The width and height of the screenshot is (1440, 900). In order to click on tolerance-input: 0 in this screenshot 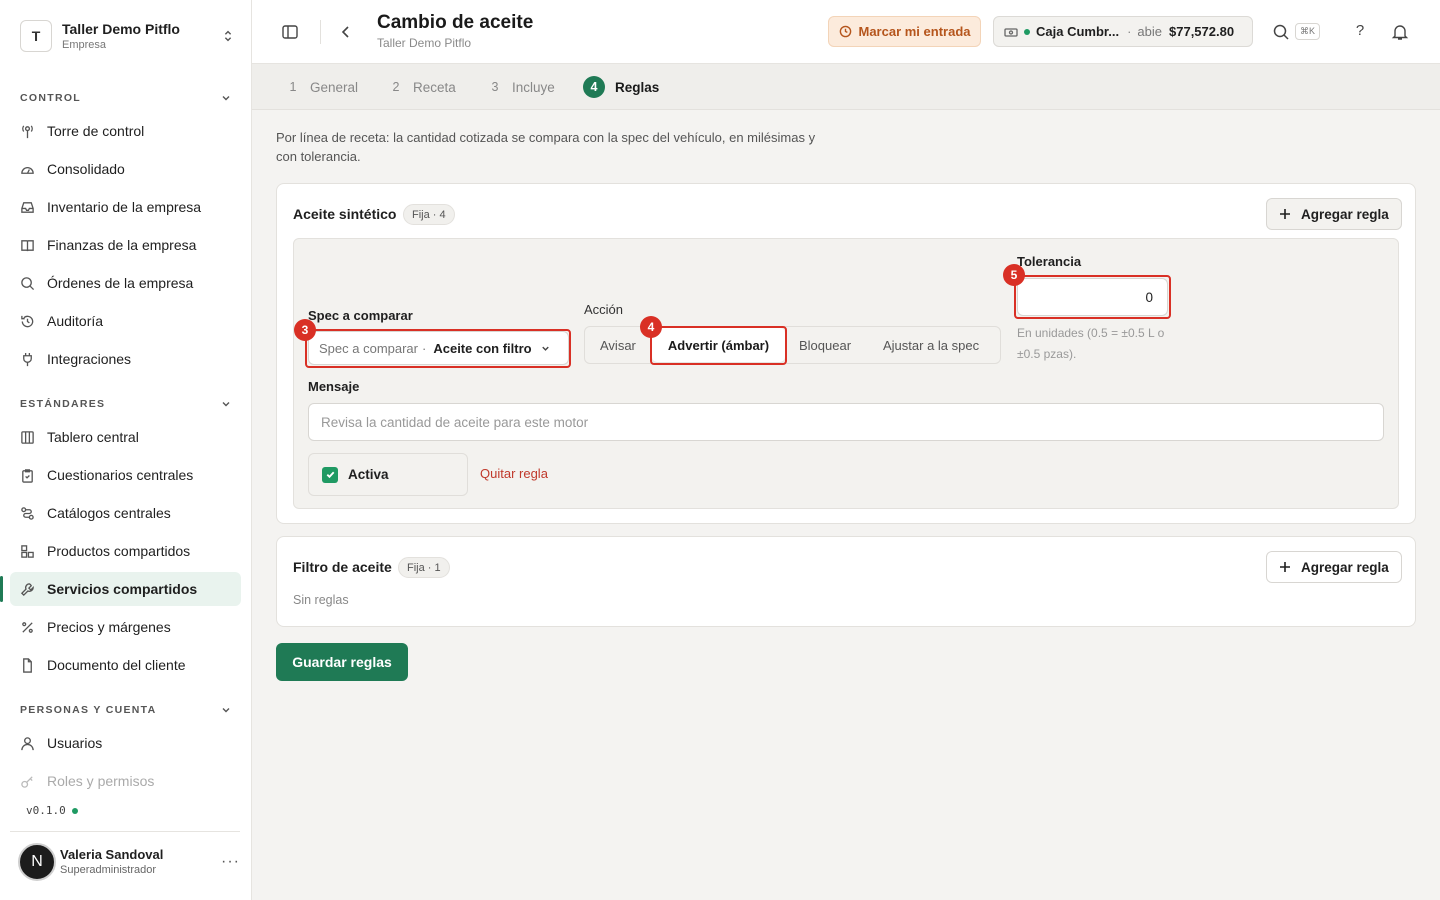, I will do `click(1092, 297)`.